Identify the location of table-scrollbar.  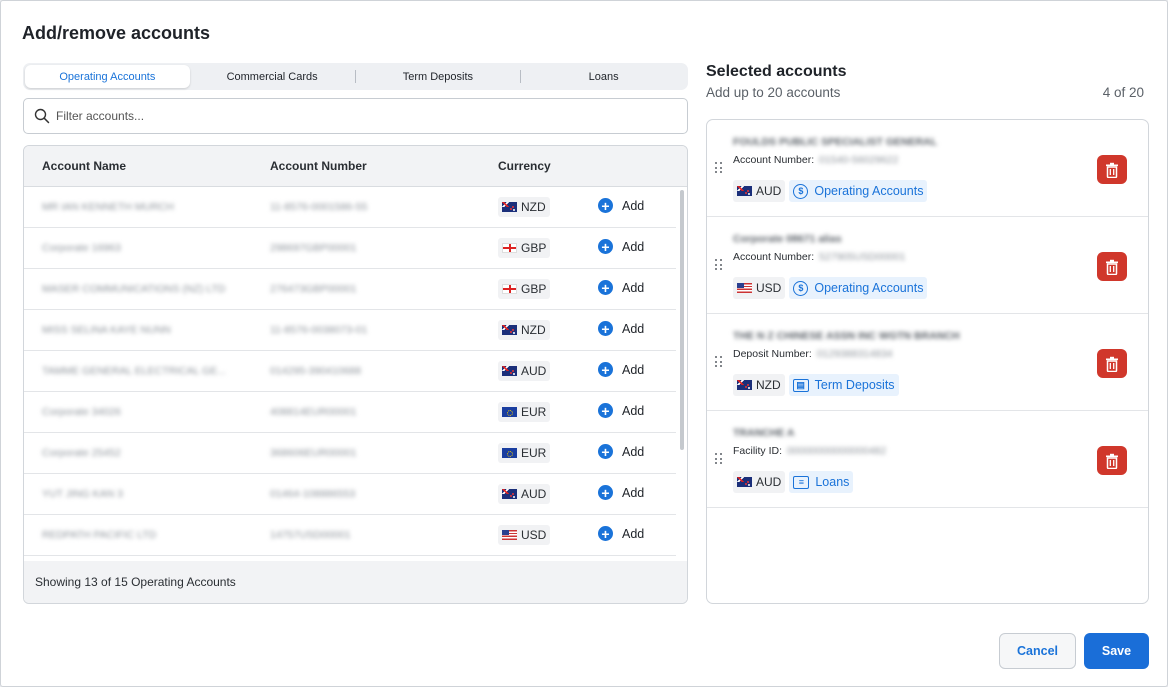
(682, 375).